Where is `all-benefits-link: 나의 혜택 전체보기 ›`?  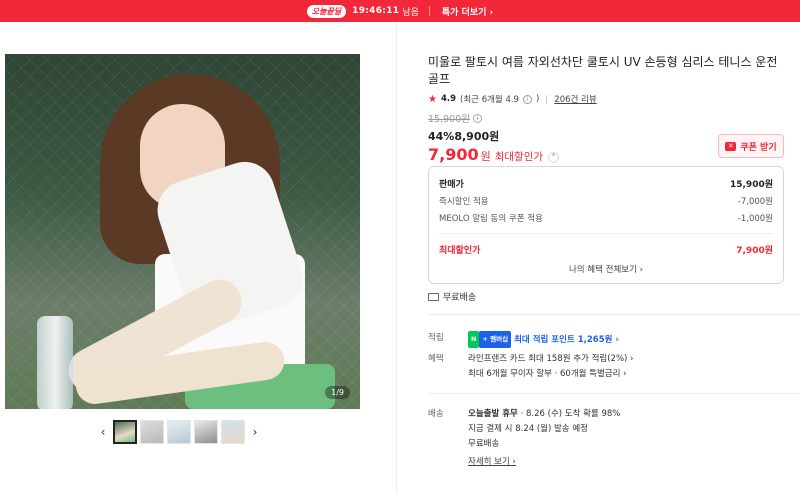 all-benefits-link: 나의 혜택 전체보기 › is located at coordinates (606, 269).